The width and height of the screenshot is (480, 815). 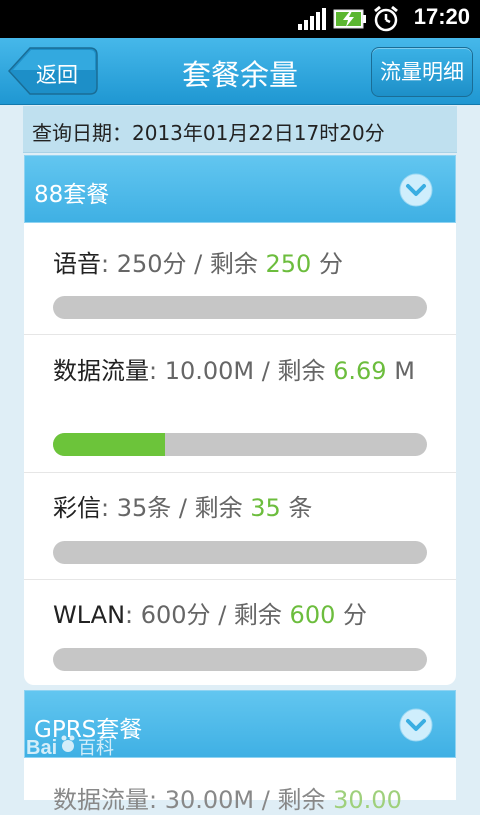 What do you see at coordinates (288, 264) in the screenshot?
I see `usage-remain: 250` at bounding box center [288, 264].